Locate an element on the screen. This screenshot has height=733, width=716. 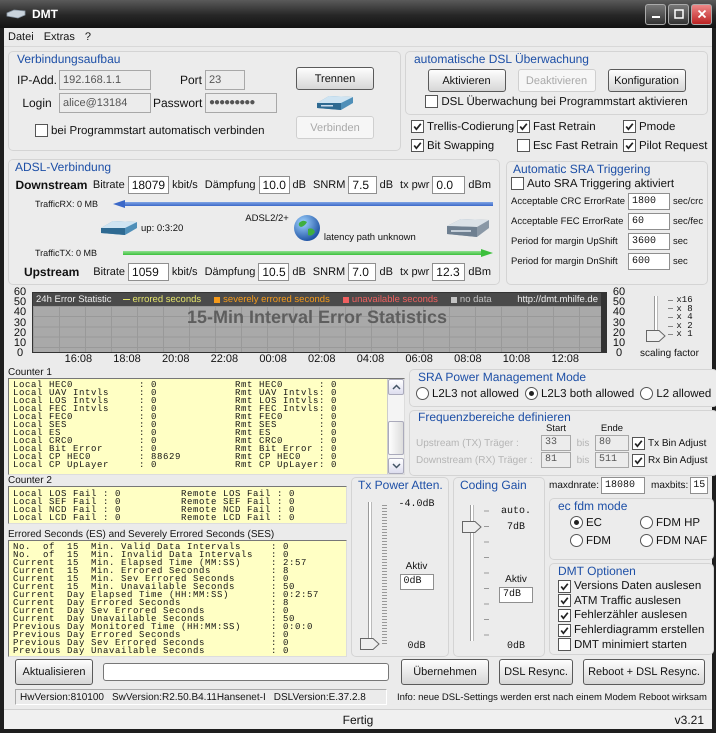
monitor-button: Aktivieren is located at coordinates (467, 80).